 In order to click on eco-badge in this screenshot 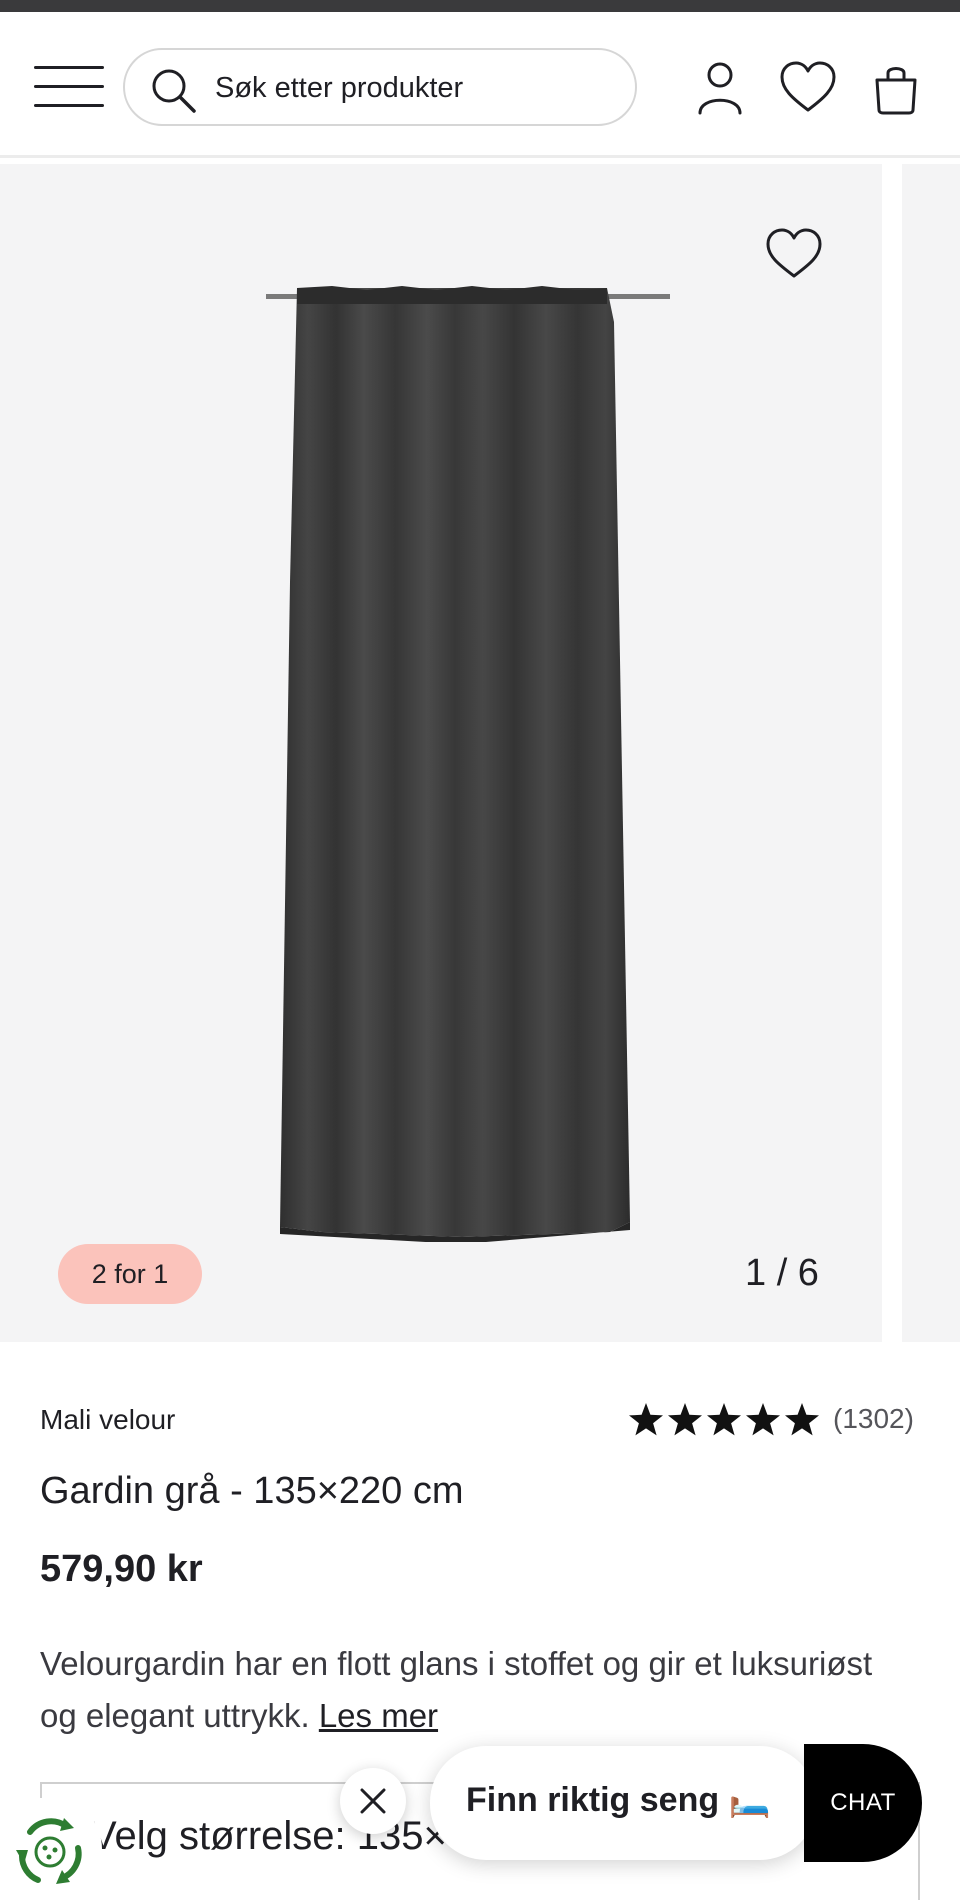, I will do `click(51, 1849)`.